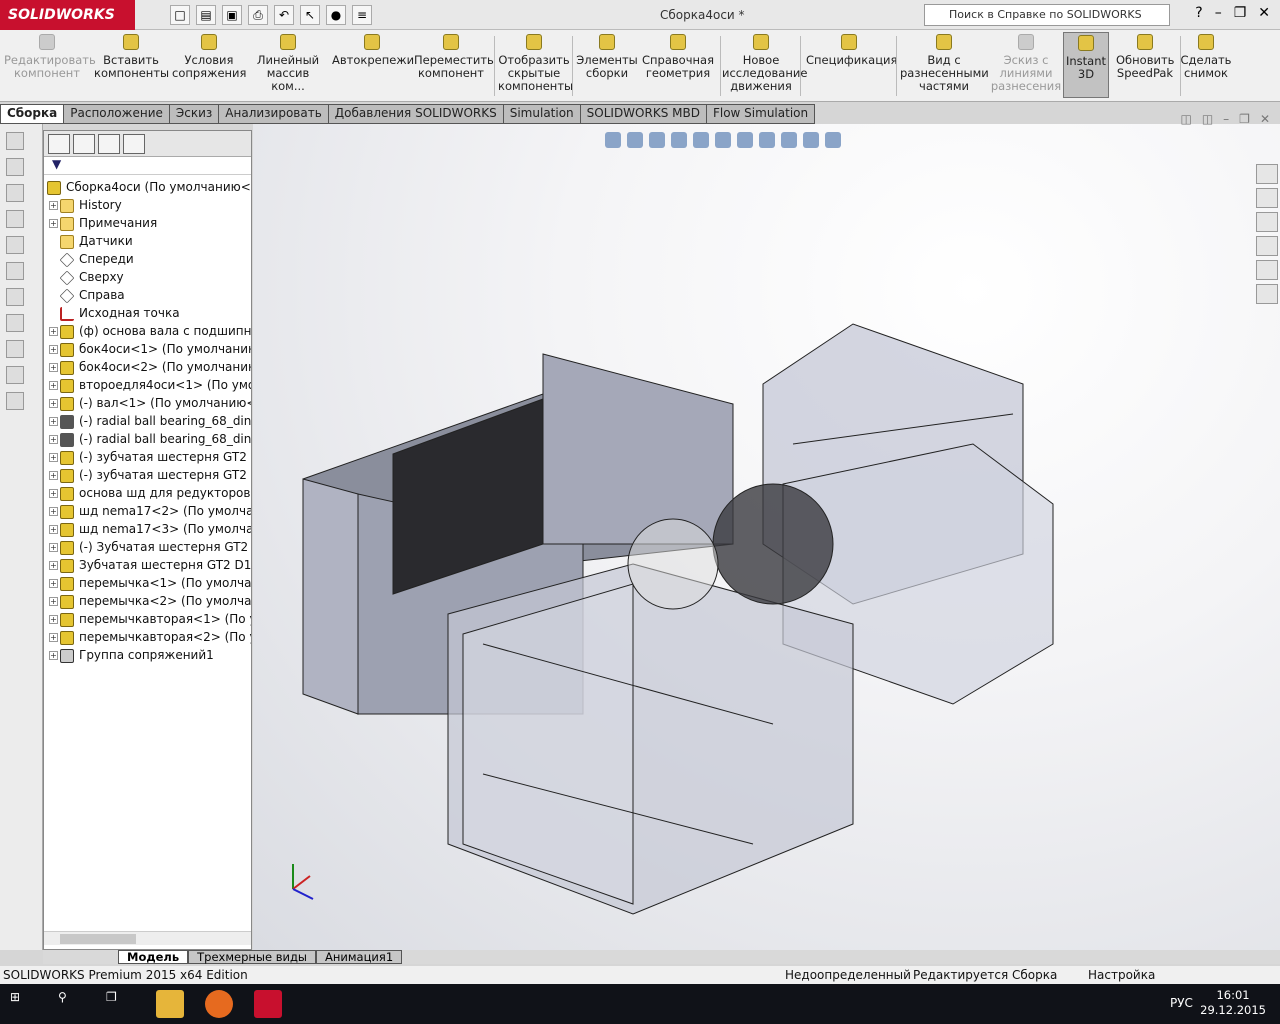 Image resolution: width=1280 pixels, height=1024 pixels. I want to click on tab: Расположение, so click(116, 114).